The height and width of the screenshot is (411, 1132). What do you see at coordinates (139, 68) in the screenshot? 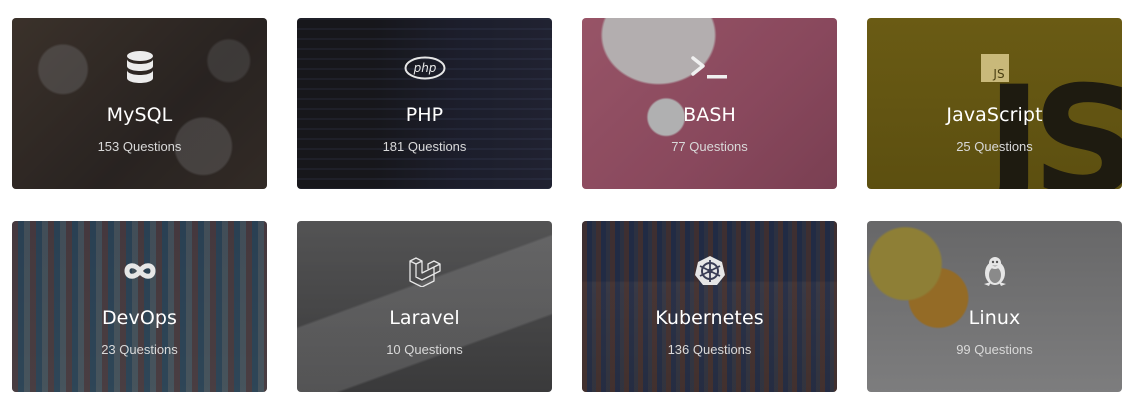
I see `database-icon` at bounding box center [139, 68].